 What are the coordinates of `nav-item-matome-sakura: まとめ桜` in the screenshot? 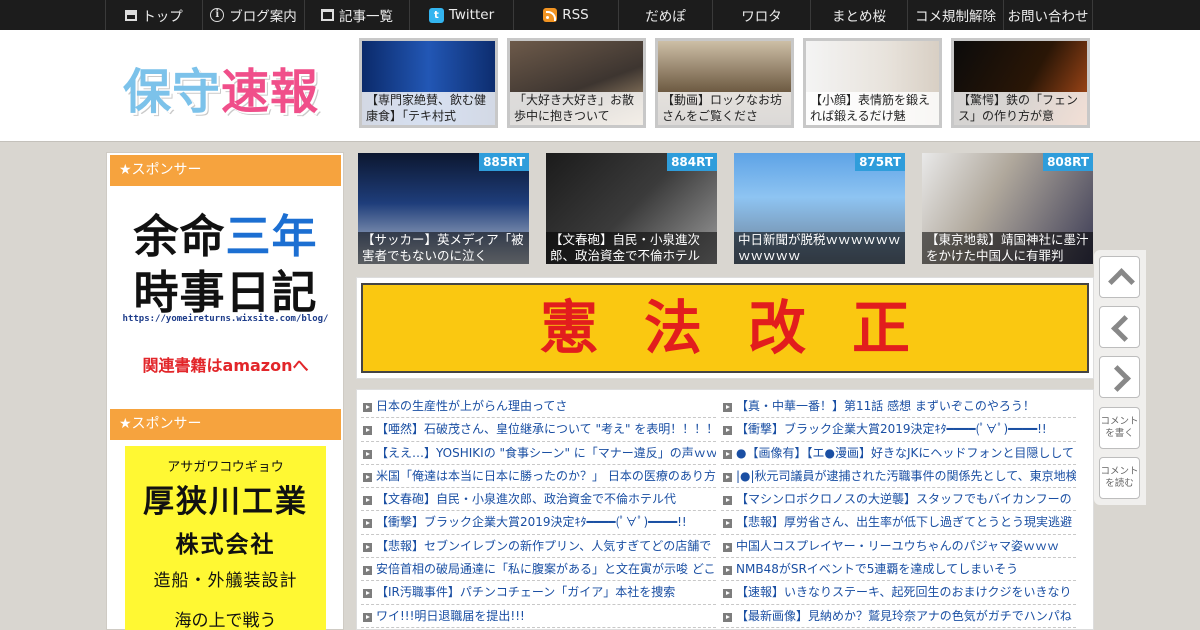 It's located at (858, 15).